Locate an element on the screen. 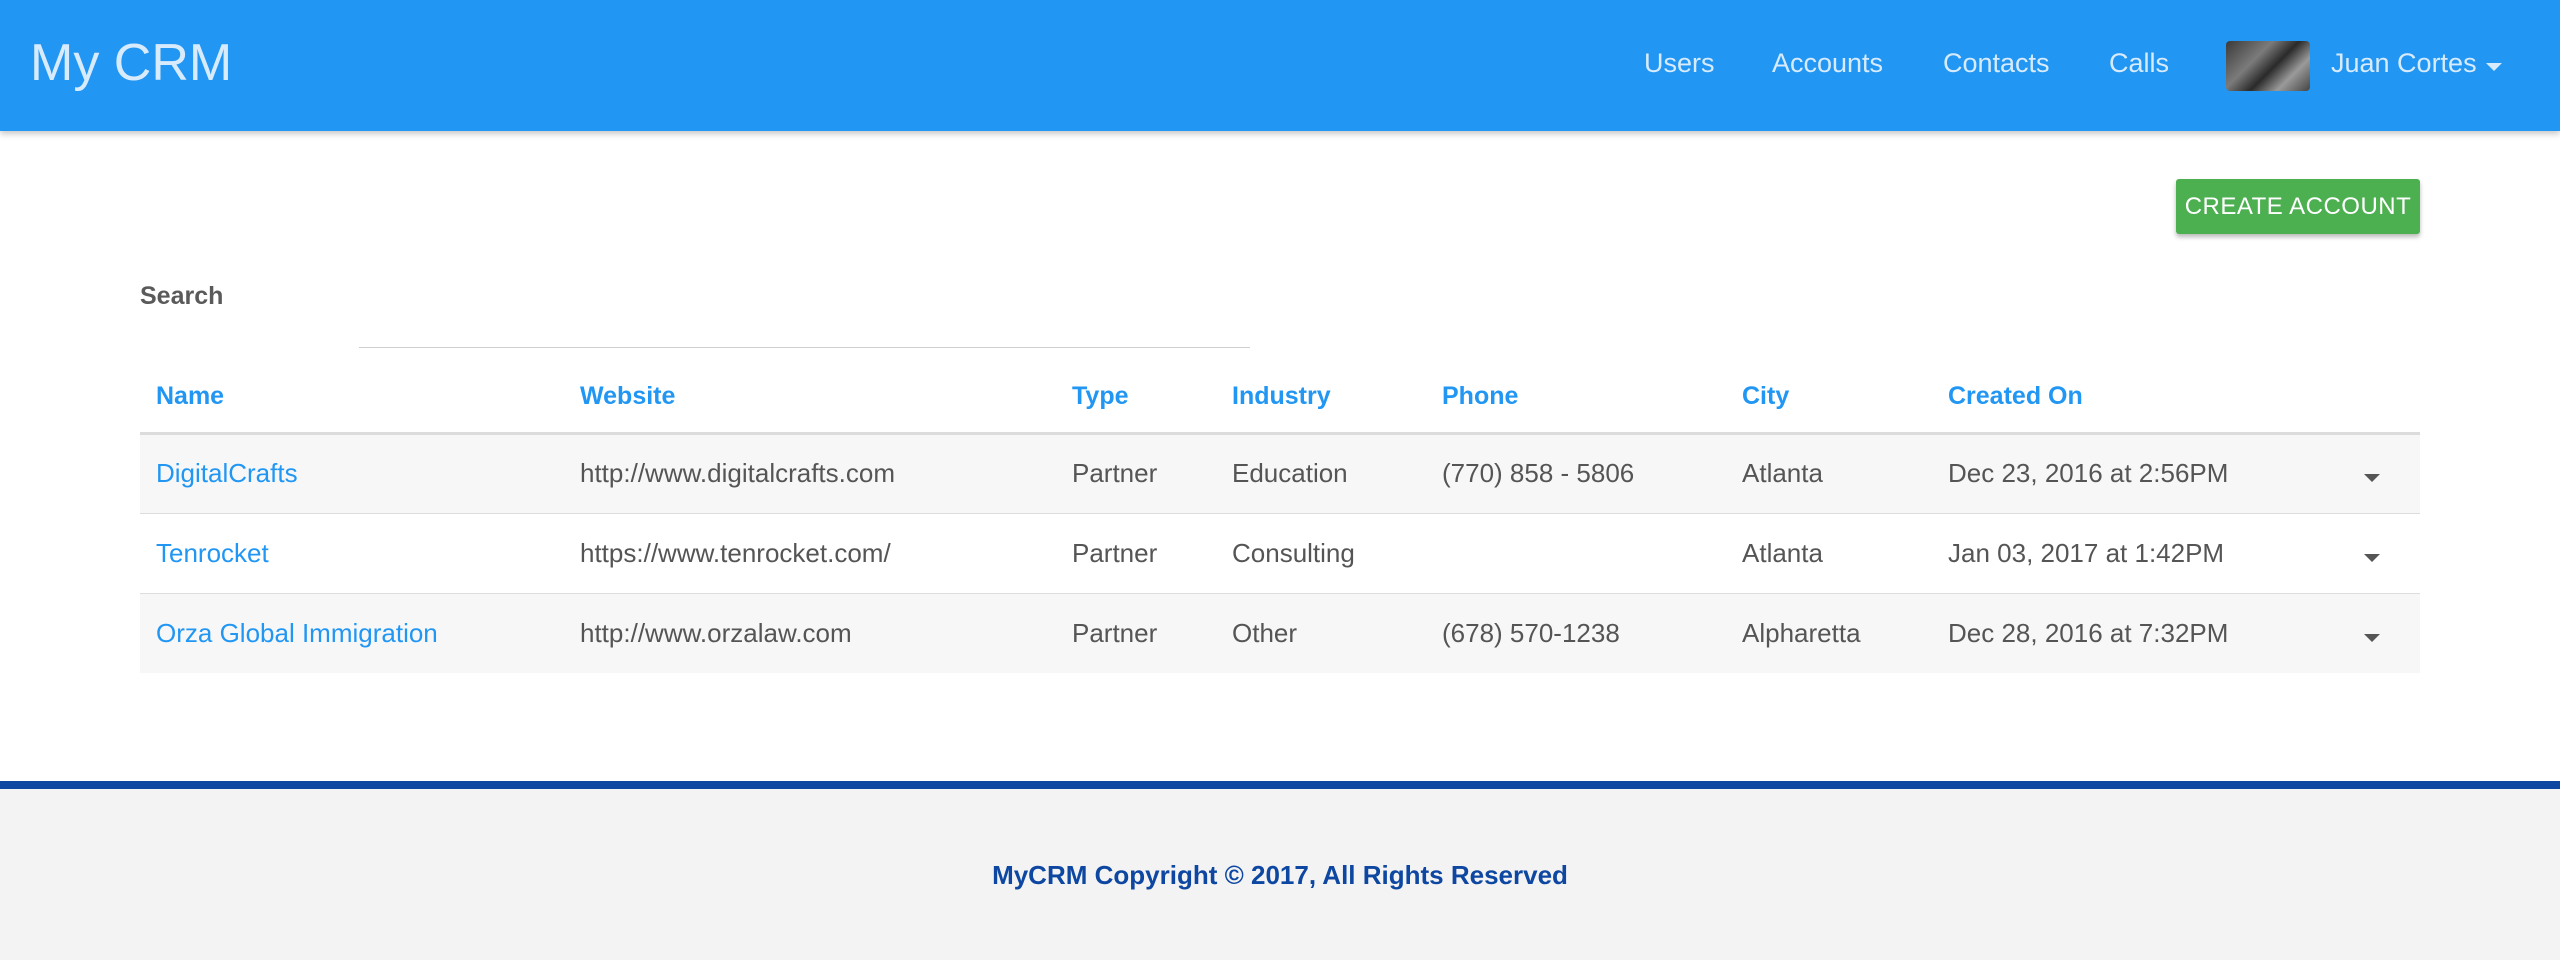 The height and width of the screenshot is (960, 2560). nav-calls-link: Calls is located at coordinates (2139, 63).